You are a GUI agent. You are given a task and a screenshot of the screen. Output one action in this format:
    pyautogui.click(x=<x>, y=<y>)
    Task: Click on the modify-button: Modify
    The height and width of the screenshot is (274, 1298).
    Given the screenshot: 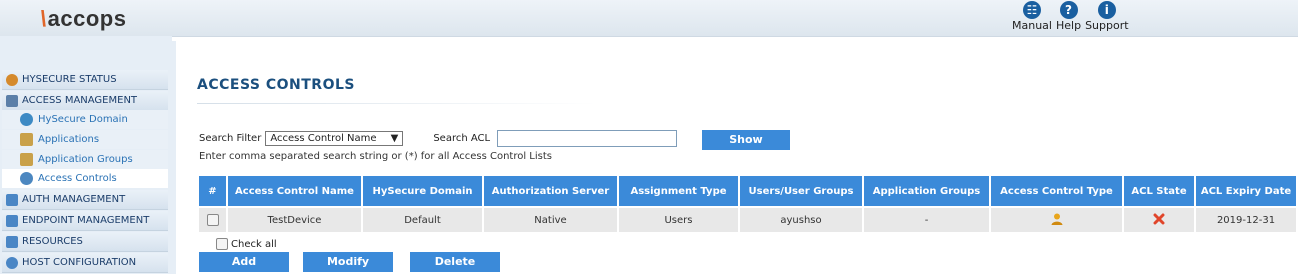 What is the action you would take?
    pyautogui.click(x=348, y=262)
    